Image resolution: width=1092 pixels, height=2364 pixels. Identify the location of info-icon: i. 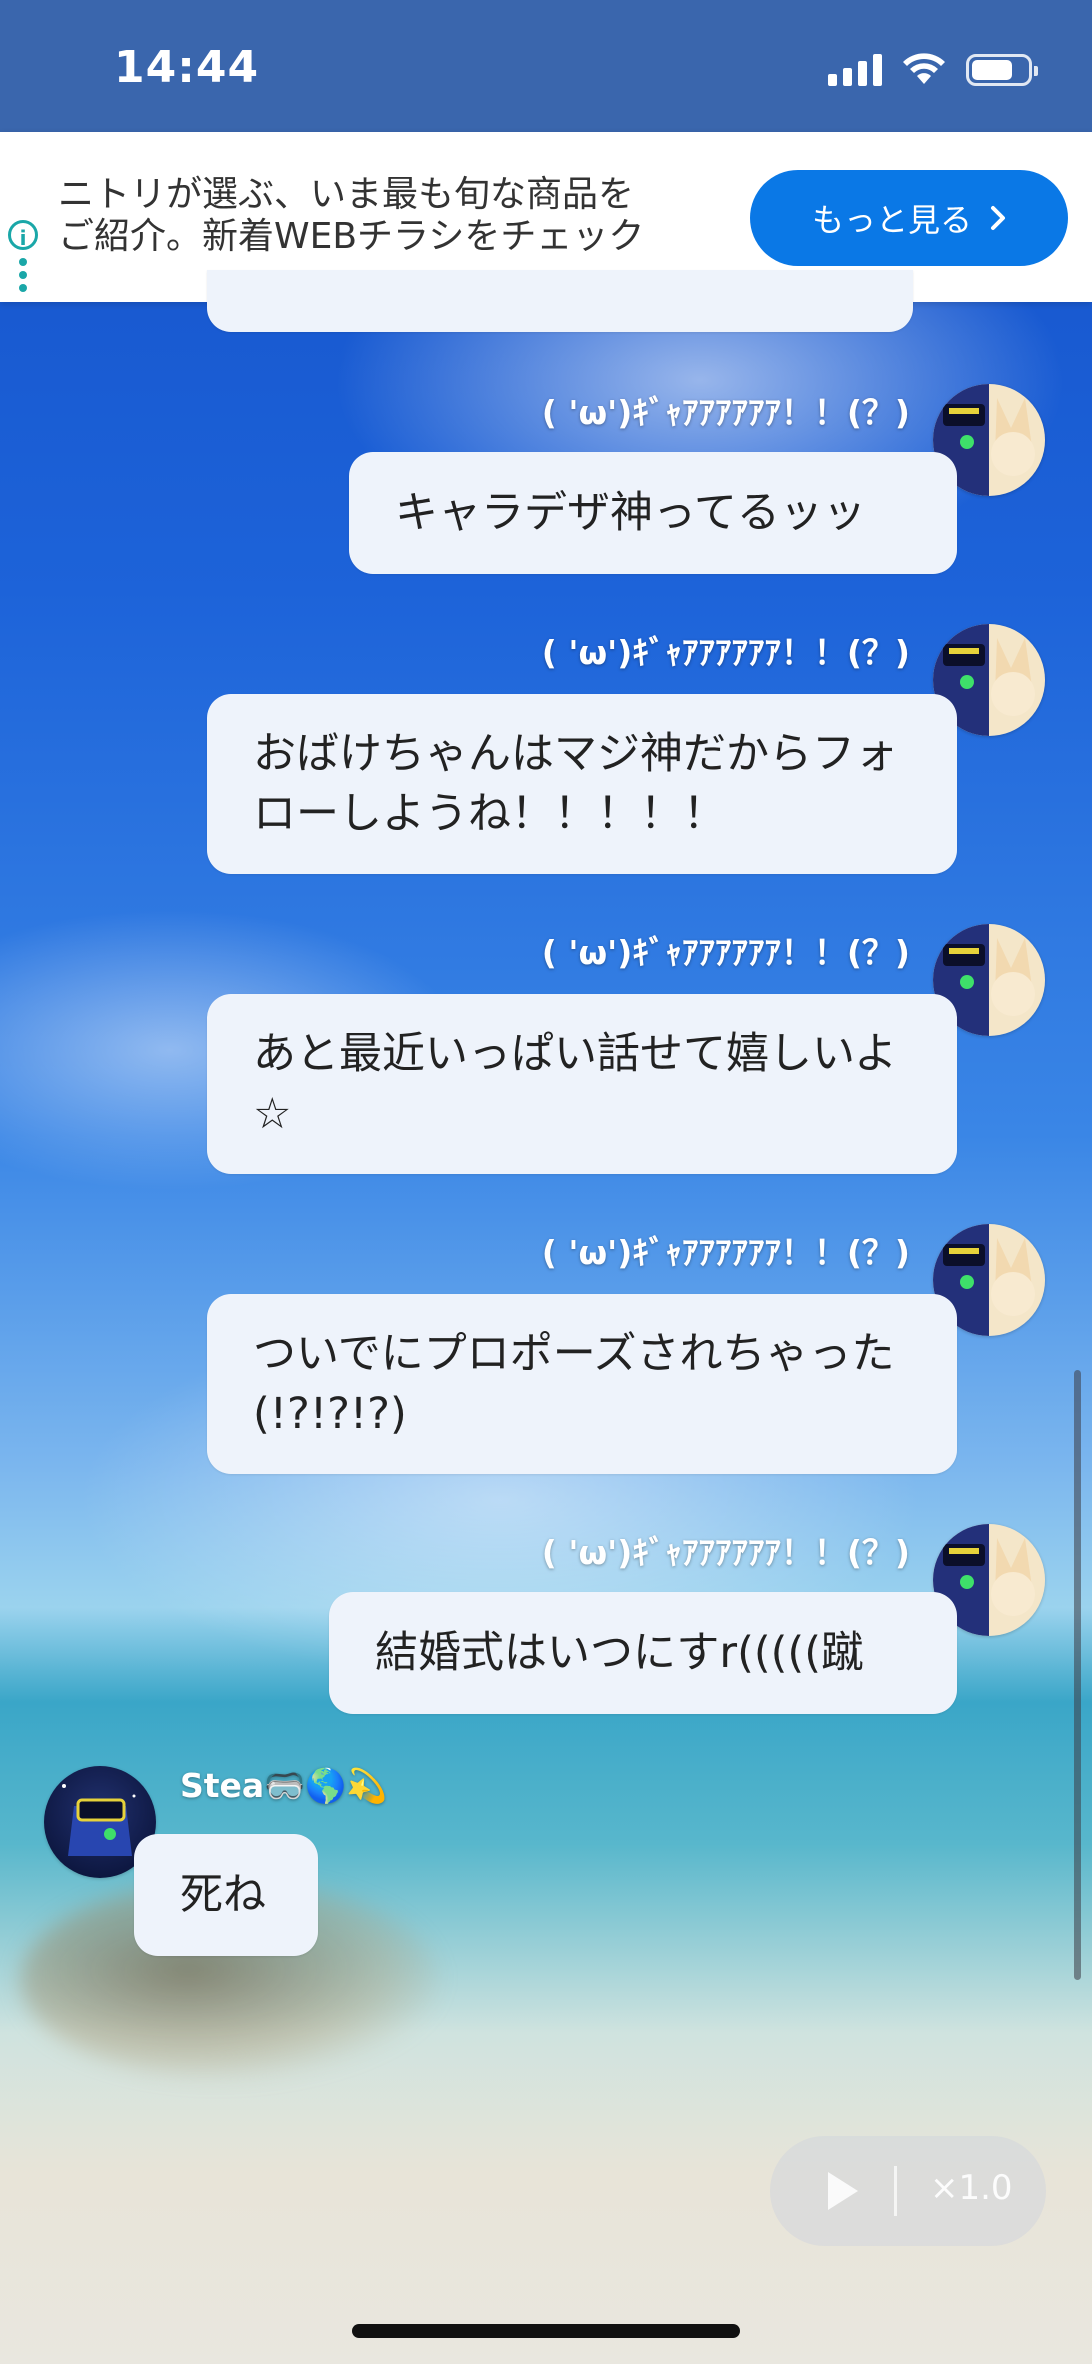
(23, 235).